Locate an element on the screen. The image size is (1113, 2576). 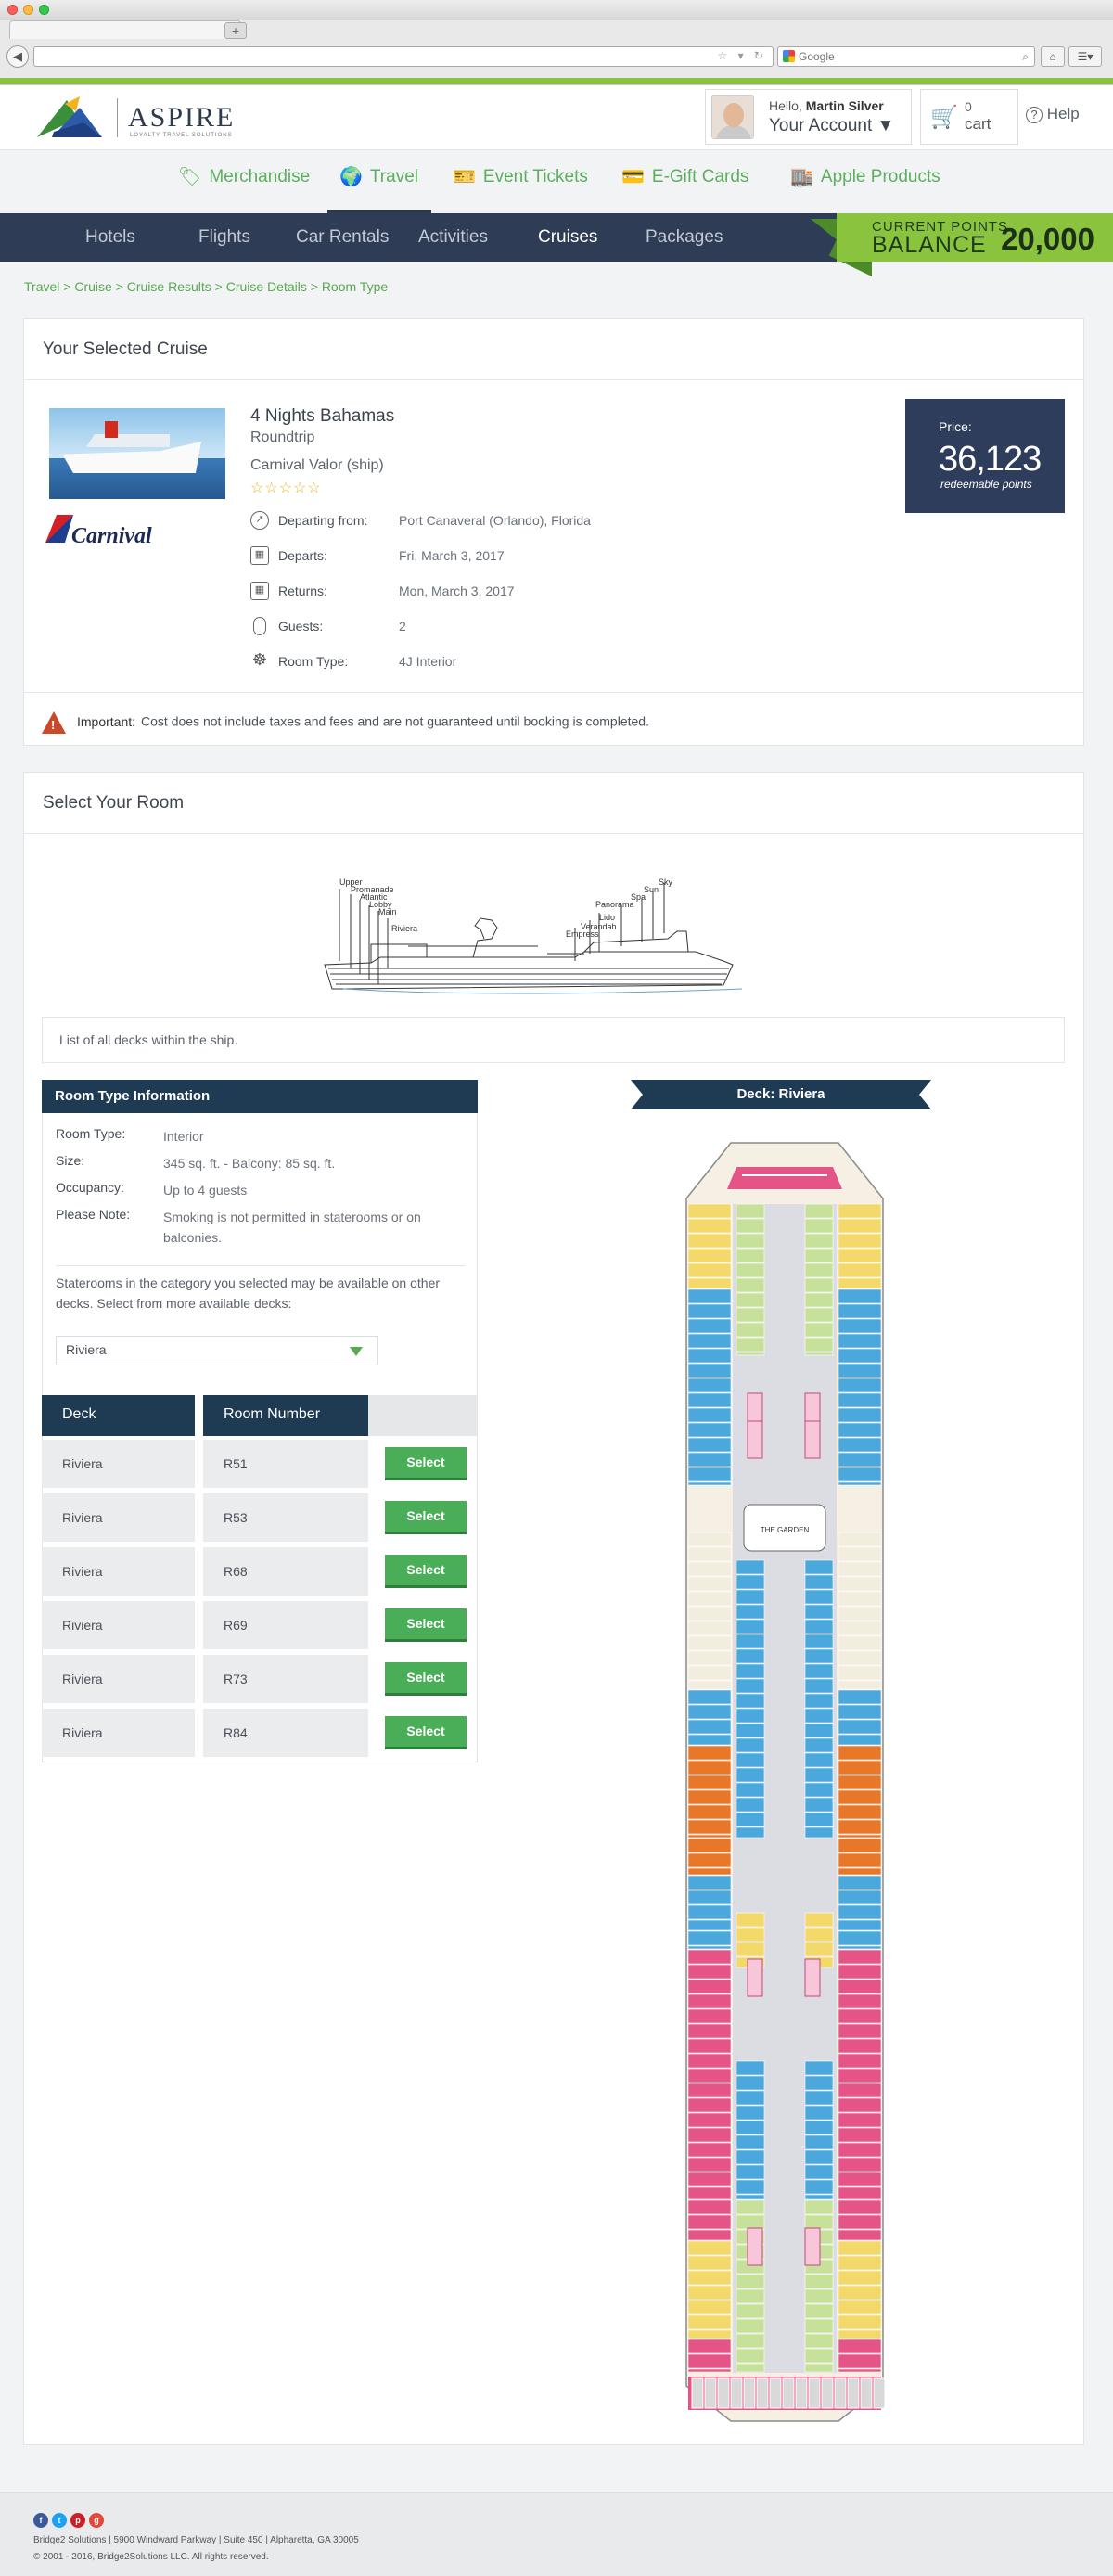
browser-tab is located at coordinates (125, 29).